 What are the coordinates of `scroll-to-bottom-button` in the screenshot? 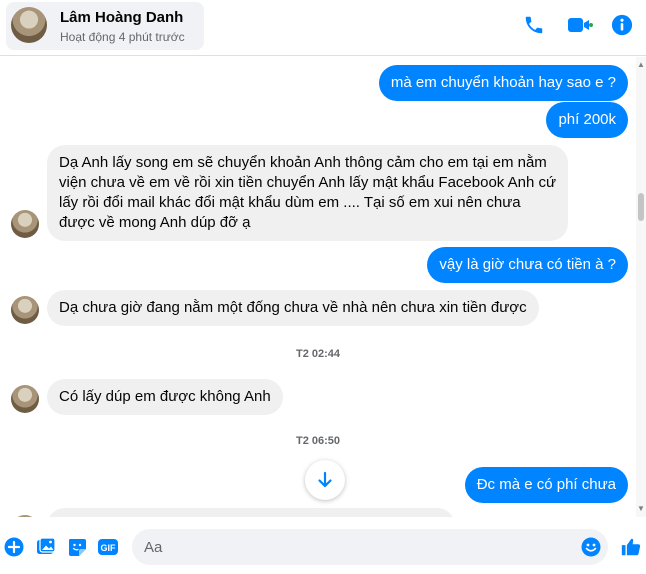 It's located at (325, 480).